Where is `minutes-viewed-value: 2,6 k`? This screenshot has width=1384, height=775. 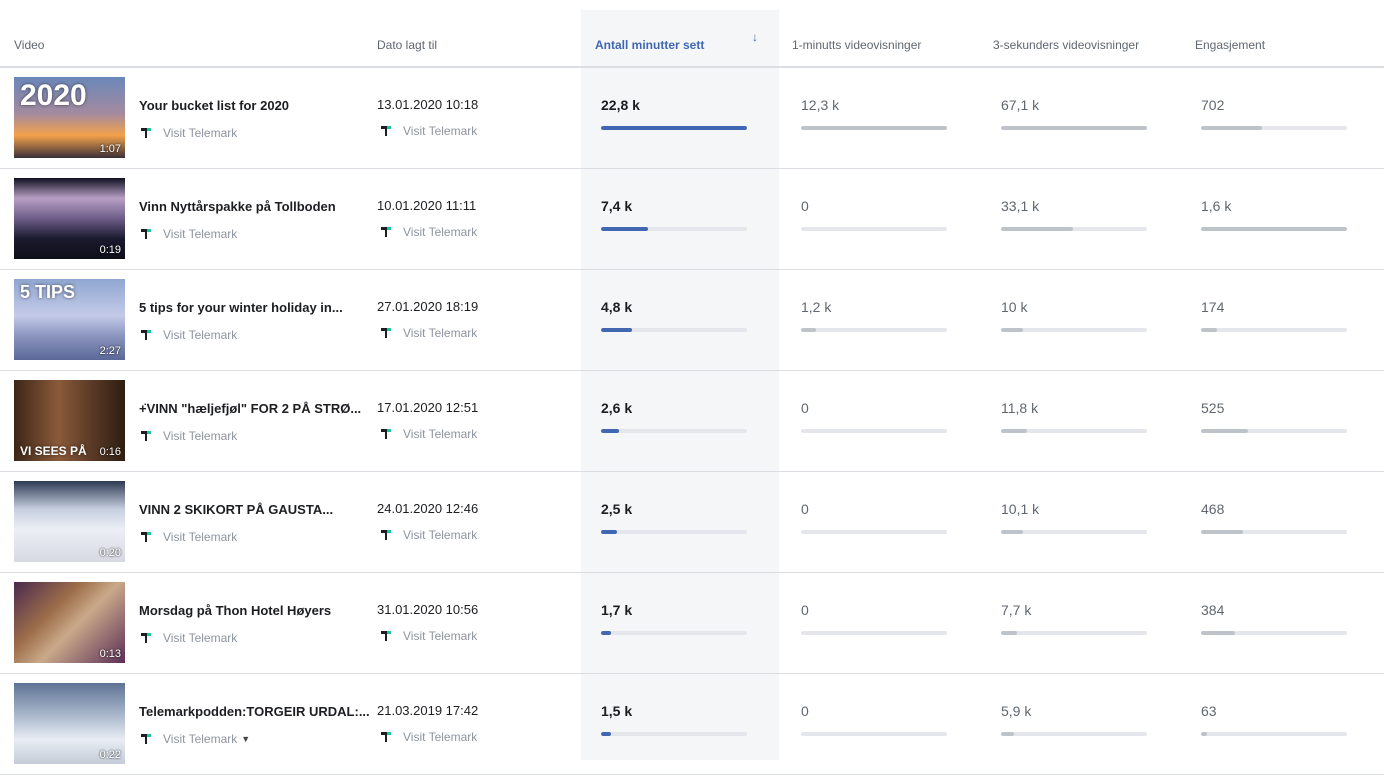
minutes-viewed-value: 2,6 k is located at coordinates (617, 408).